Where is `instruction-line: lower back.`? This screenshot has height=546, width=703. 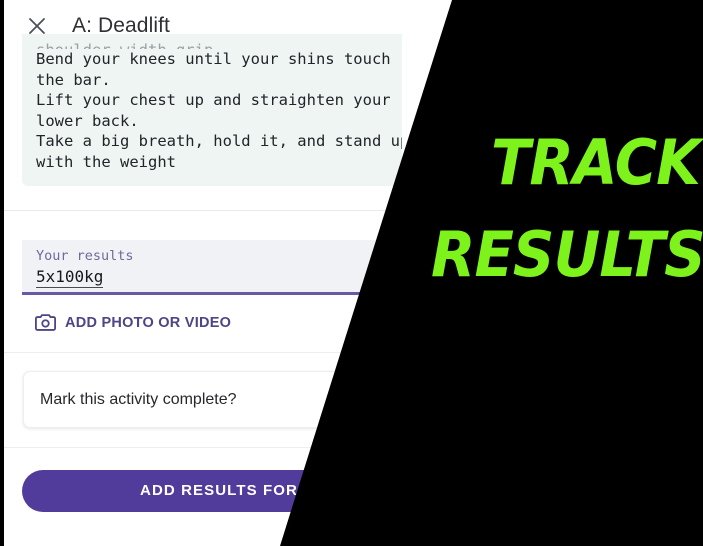
instruction-line: lower back. is located at coordinates (87, 120).